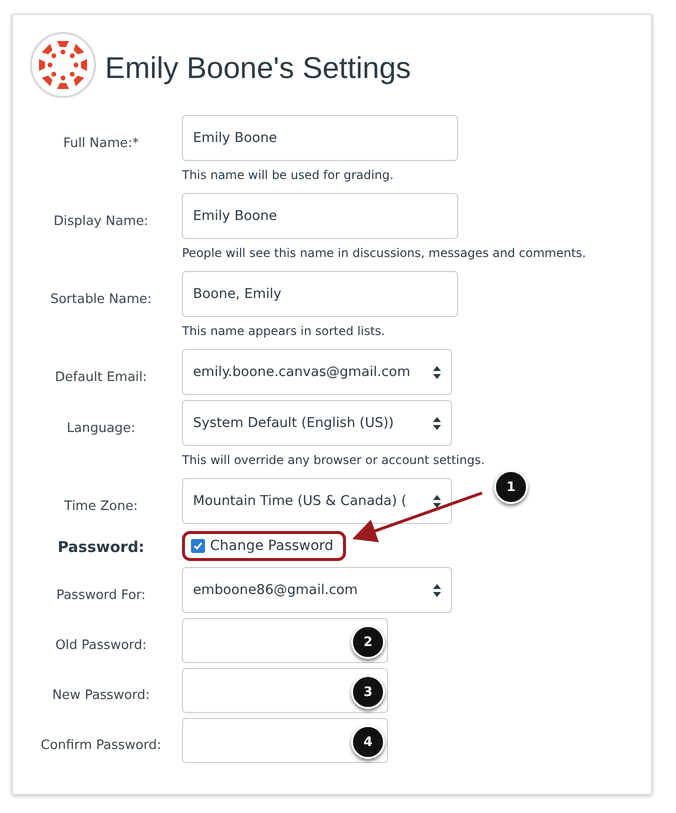 The image size is (676, 813). What do you see at coordinates (284, 331) in the screenshot?
I see `help-text: This name appears in sorted lists.` at bounding box center [284, 331].